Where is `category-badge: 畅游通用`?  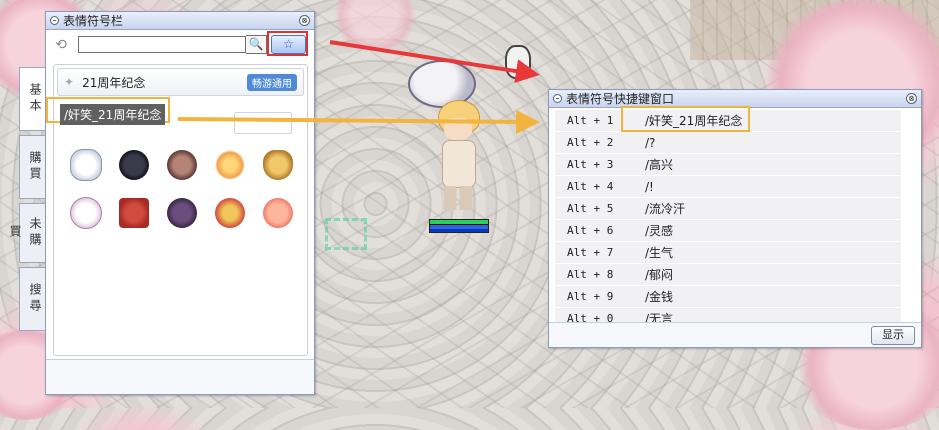
category-badge: 畅游通用 is located at coordinates (272, 82).